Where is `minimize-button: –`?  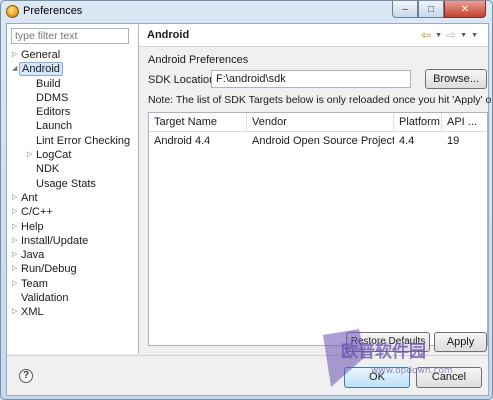 minimize-button: – is located at coordinates (405, 9).